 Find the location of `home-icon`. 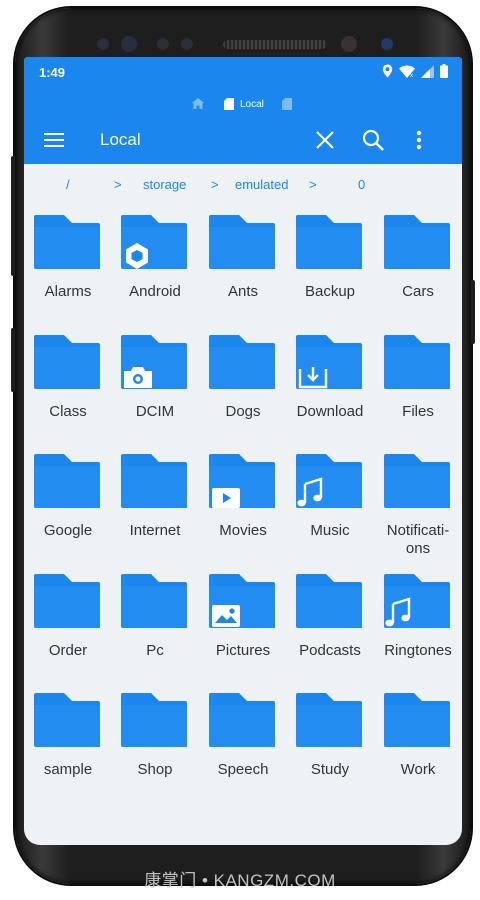

home-icon is located at coordinates (198, 103).